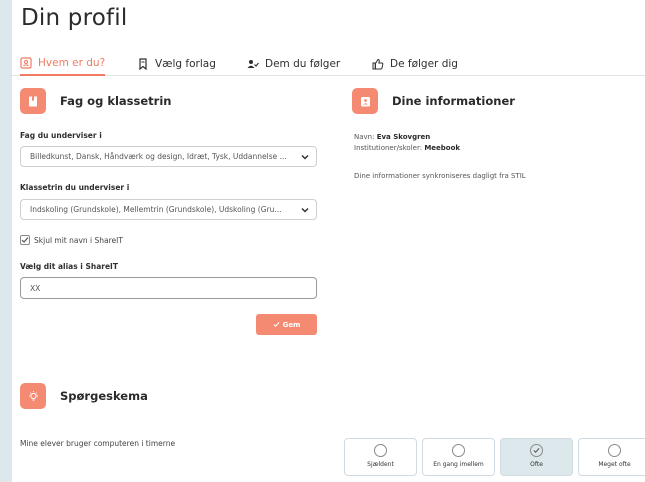  Describe the element at coordinates (424, 64) in the screenshot. I see `tab-label: De følger dig` at that location.